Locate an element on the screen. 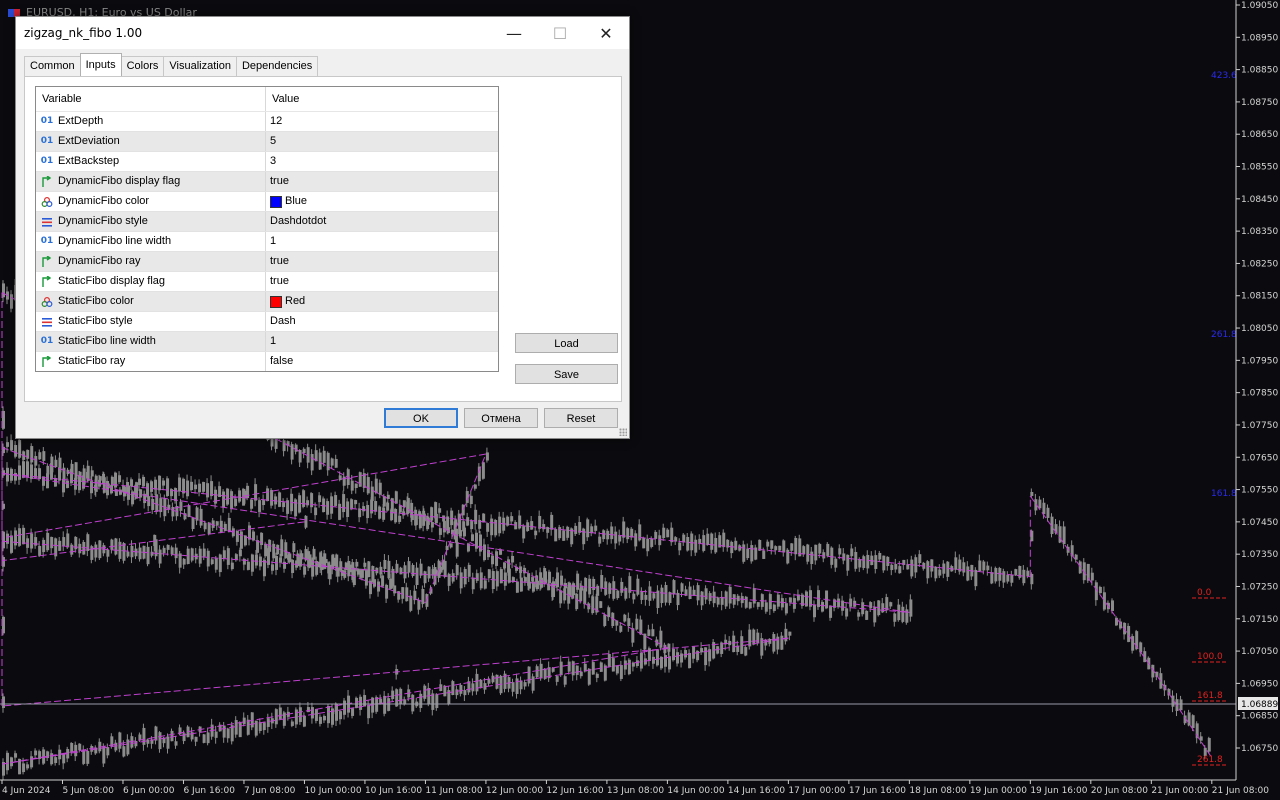 Image resolution: width=1280 pixels, height=800 pixels. cancel-button: Отмена is located at coordinates (501, 418).